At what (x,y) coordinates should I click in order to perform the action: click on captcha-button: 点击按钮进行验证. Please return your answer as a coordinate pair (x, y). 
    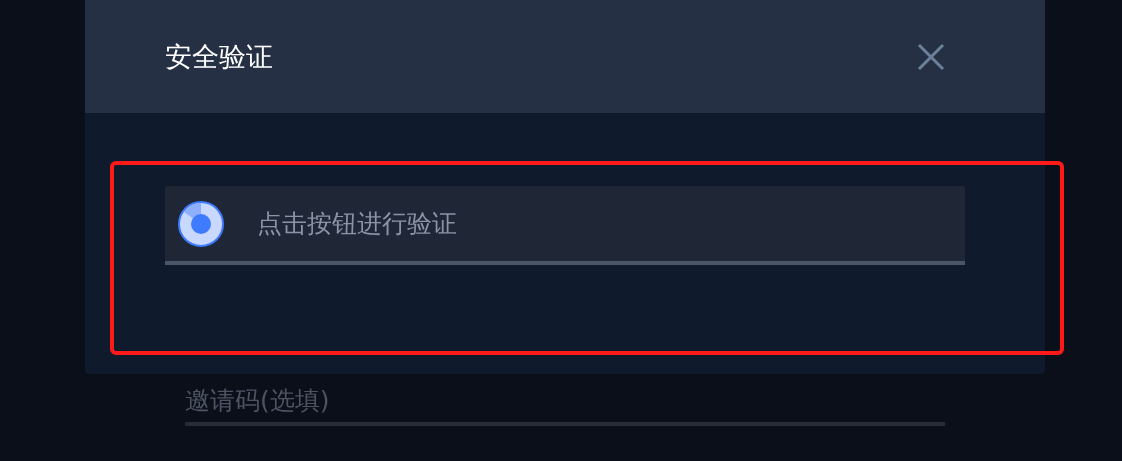
    Looking at the image, I should click on (565, 225).